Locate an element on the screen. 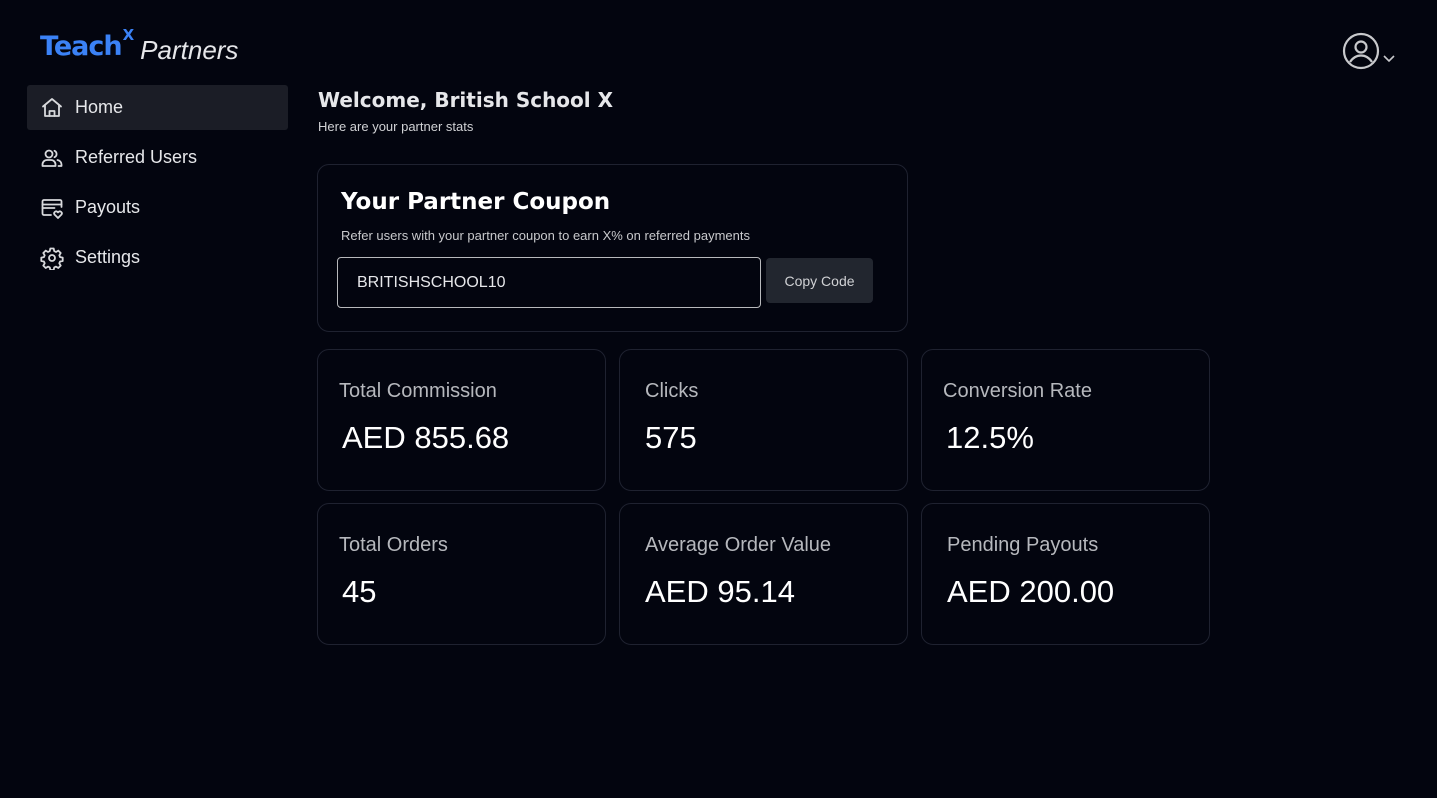 This screenshot has width=1437, height=798. gear-icon is located at coordinates (52, 258).